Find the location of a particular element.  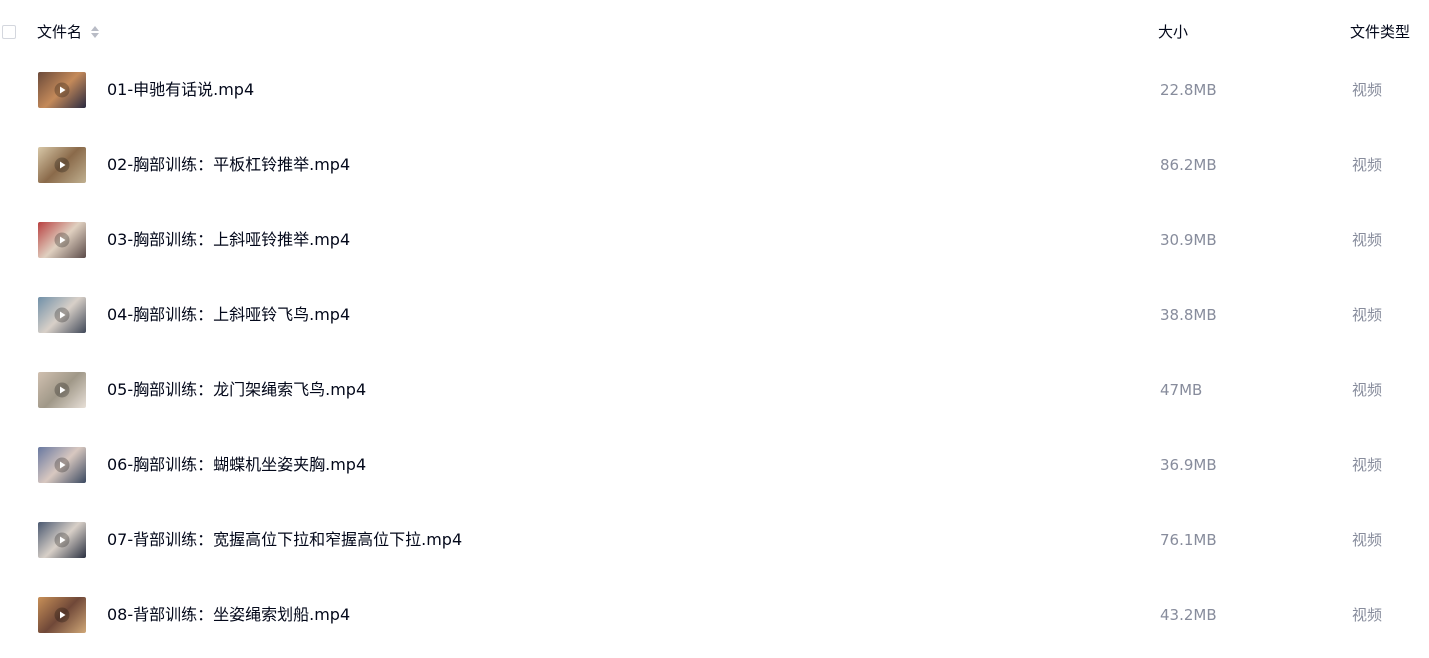

file-name: 07-背部训练：宽握高位下拉和窄握高位下拉.mp4 is located at coordinates (284, 540).